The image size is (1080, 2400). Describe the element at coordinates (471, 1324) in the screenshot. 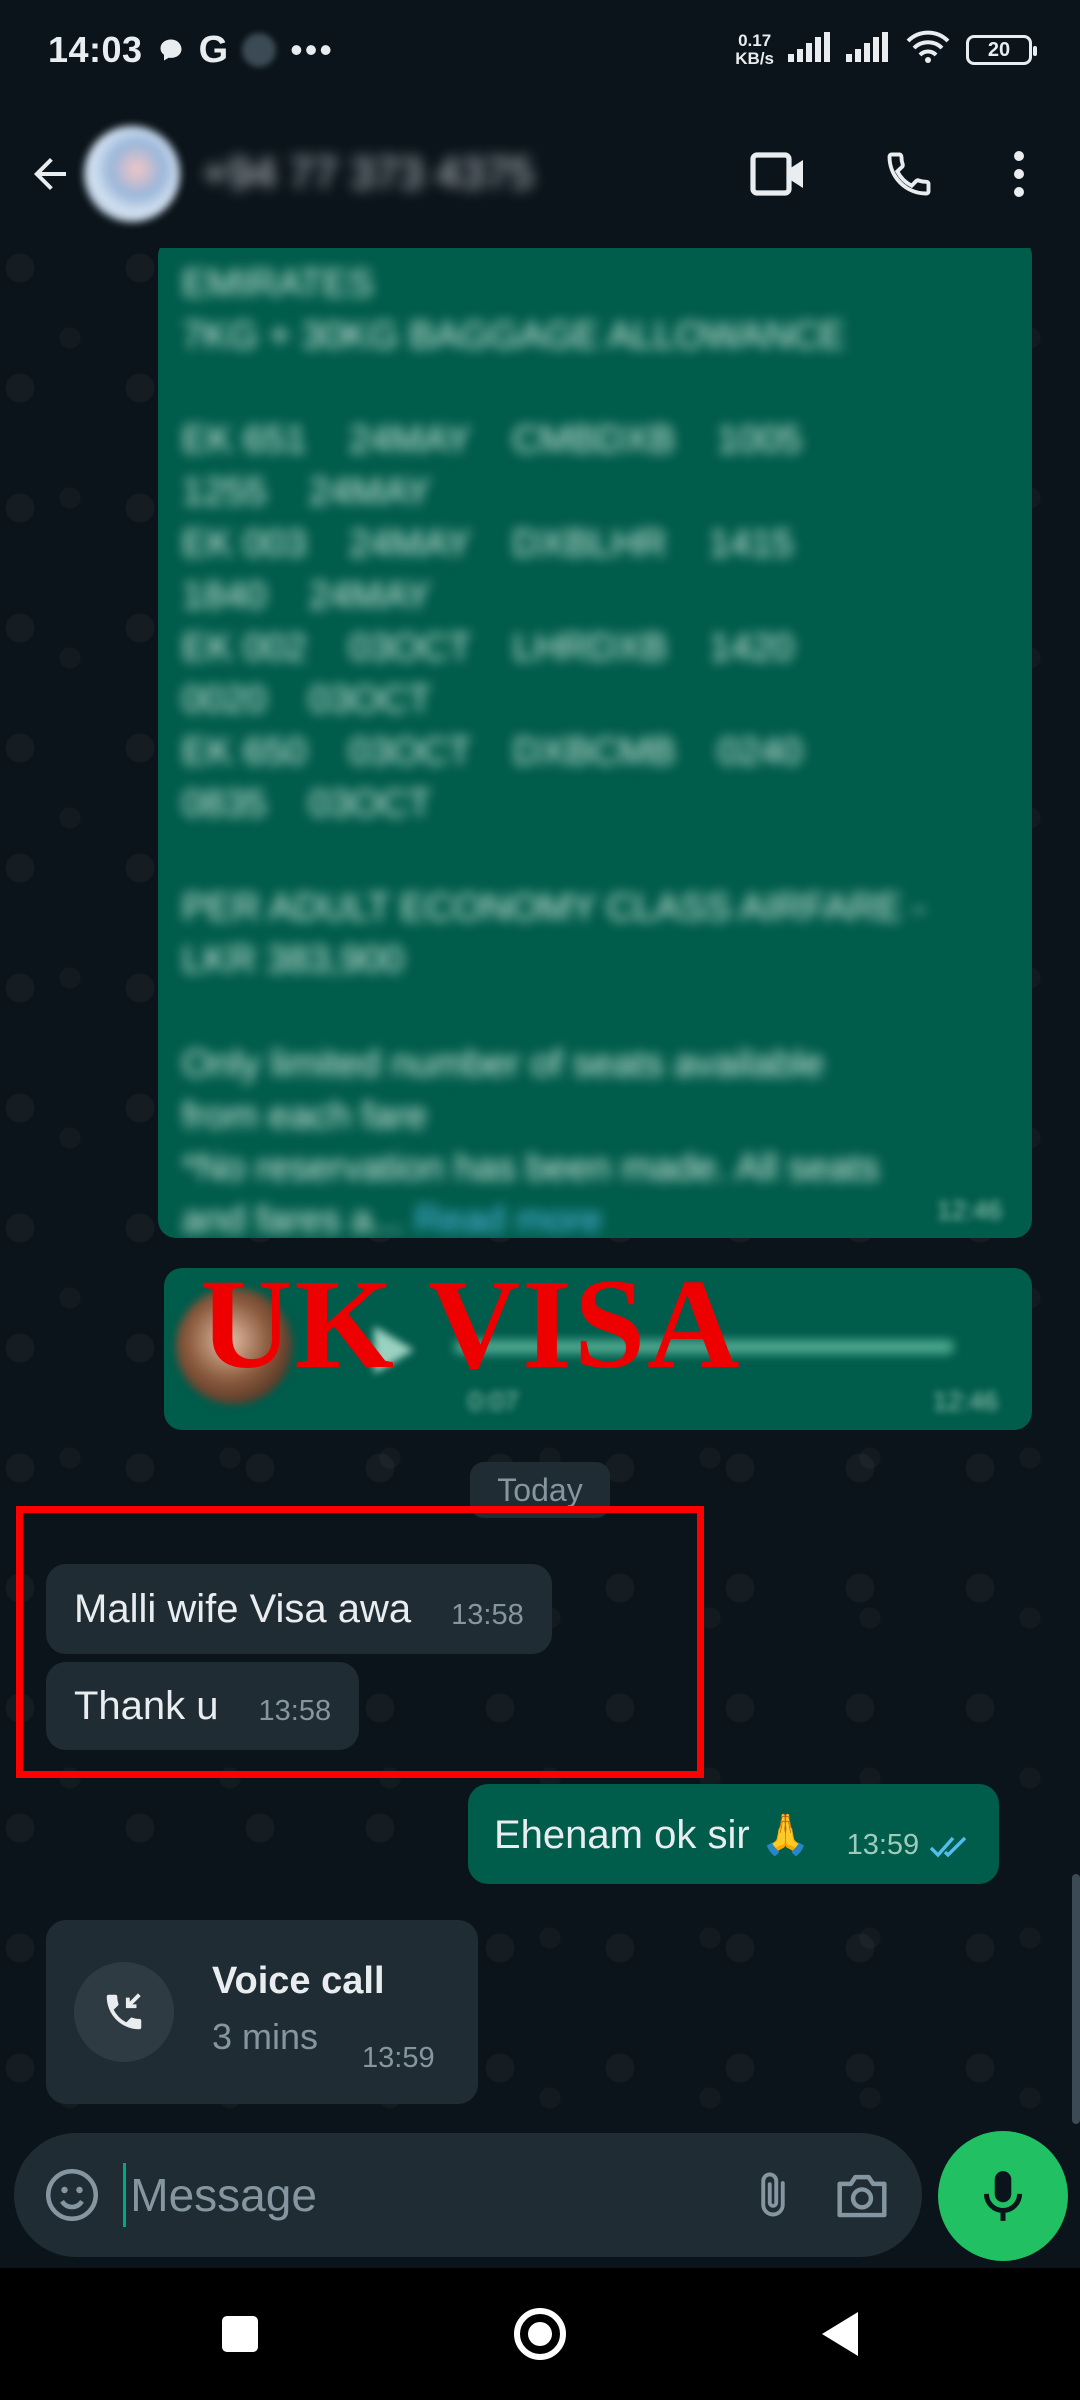

I see `overlay-annotation-label: UK VISA` at that location.